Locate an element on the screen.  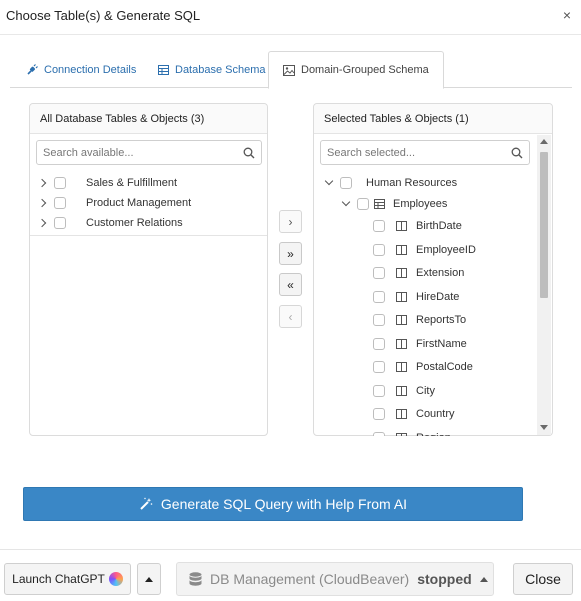
tree-table-row: Employees is located at coordinates (394, 204).